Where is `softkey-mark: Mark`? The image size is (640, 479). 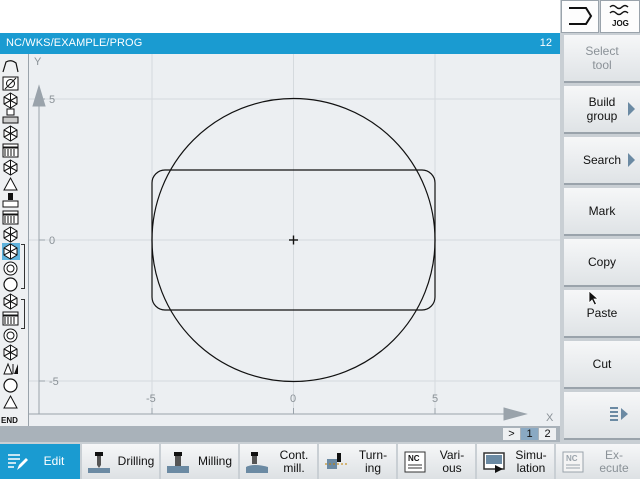 softkey-mark: Mark is located at coordinates (602, 212).